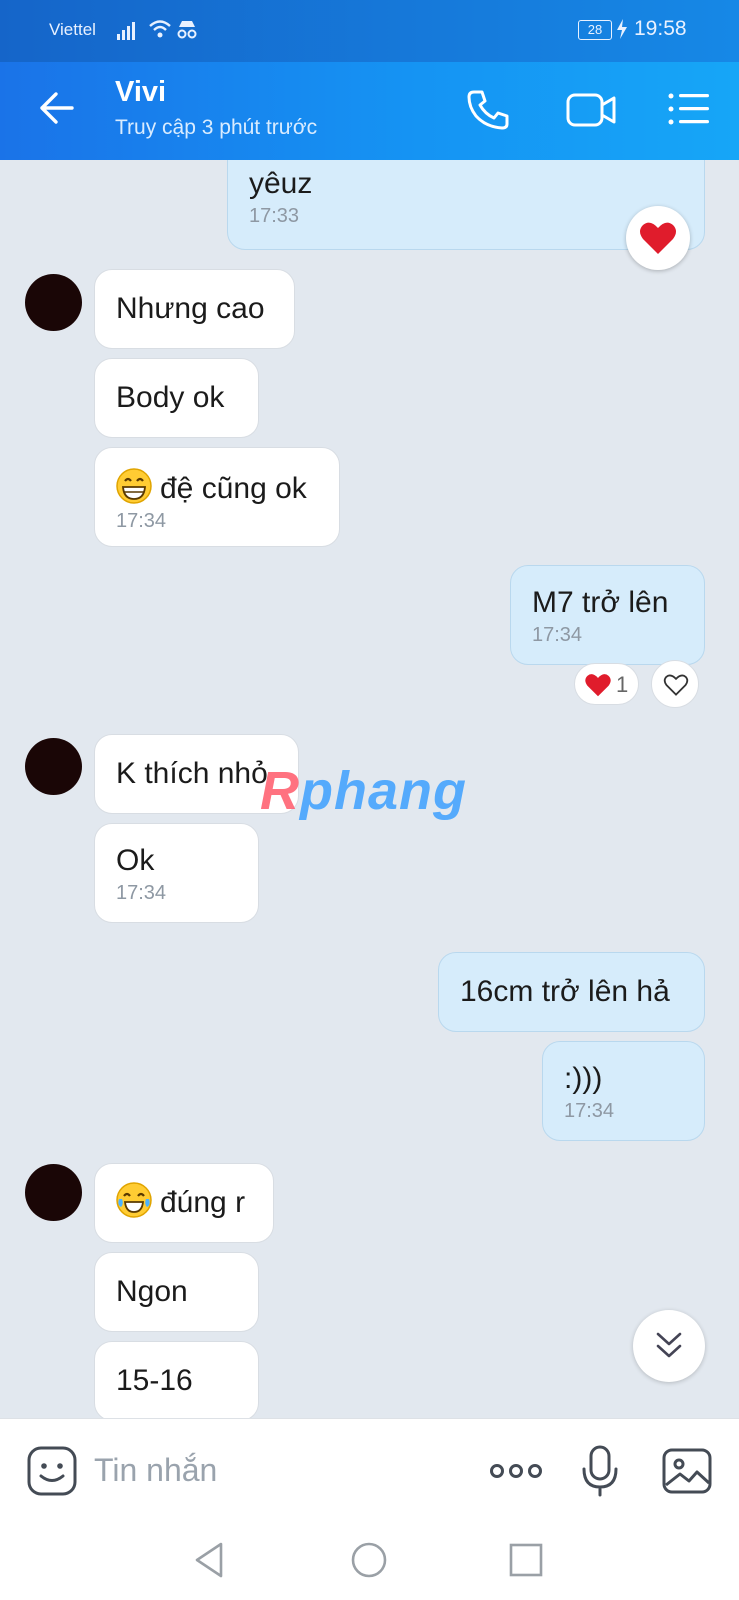 The width and height of the screenshot is (739, 1600). I want to click on nav-home-icon, so click(369, 1560).